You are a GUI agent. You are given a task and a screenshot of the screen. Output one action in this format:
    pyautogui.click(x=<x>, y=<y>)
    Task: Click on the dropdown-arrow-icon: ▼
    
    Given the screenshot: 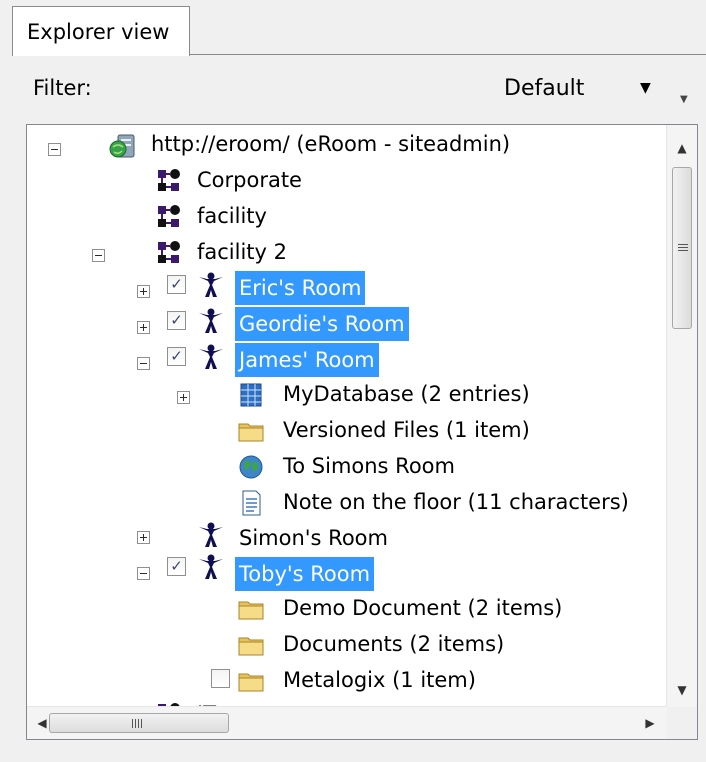 What is the action you would take?
    pyautogui.click(x=645, y=88)
    